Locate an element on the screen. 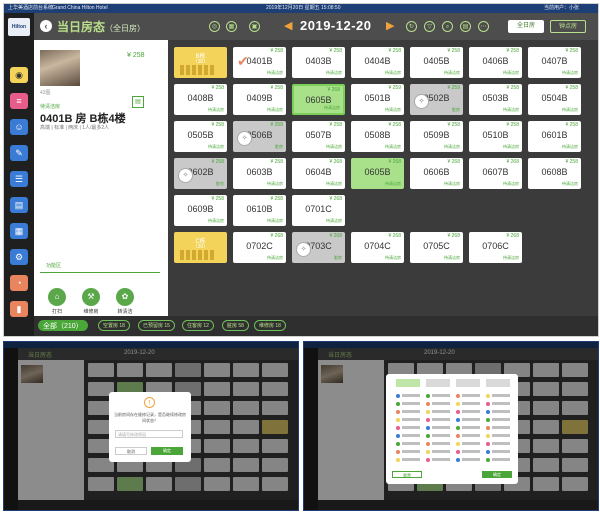 The width and height of the screenshot is (600, 514). room-tile: ¥ 258 0408B 待清洁房 is located at coordinates (200, 99).